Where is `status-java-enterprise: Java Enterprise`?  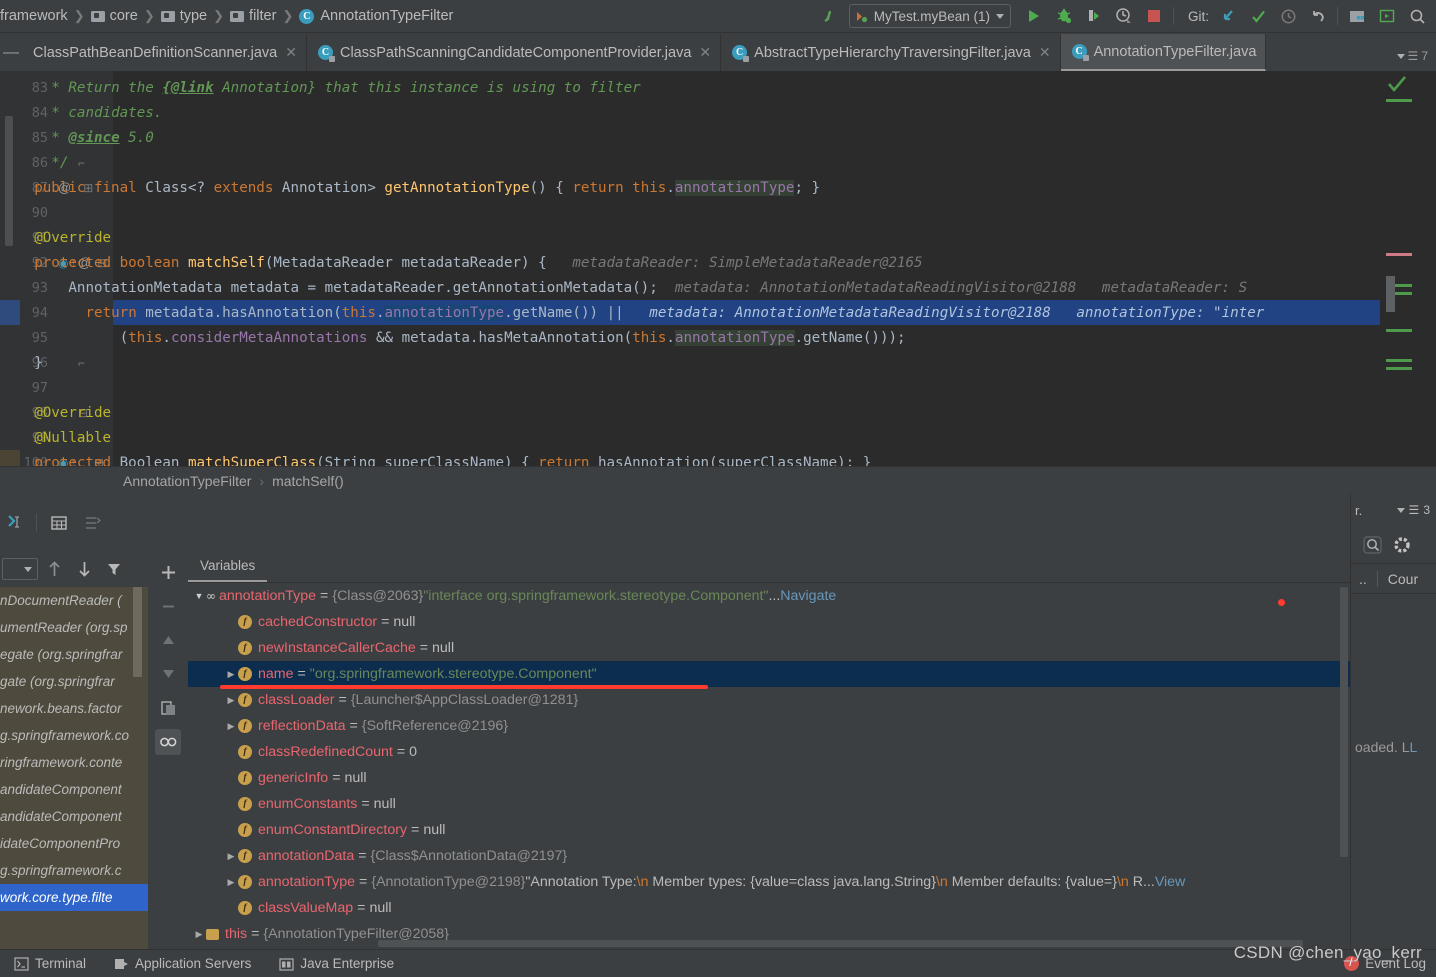 status-java-enterprise: Java Enterprise is located at coordinates (336, 963).